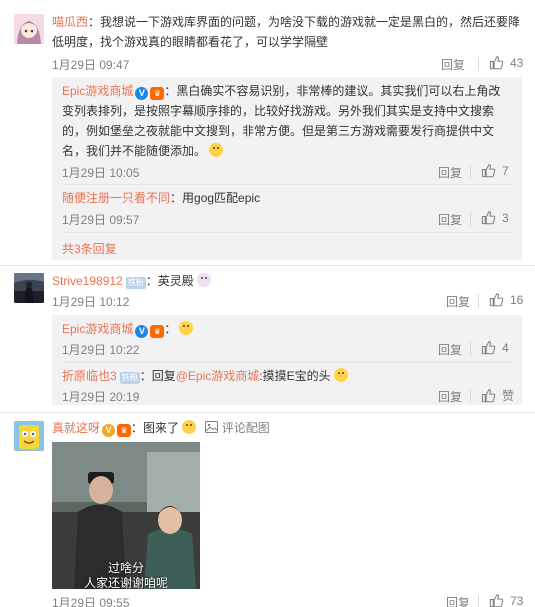 Image resolution: width=535 pixels, height=607 pixels. Describe the element at coordinates (91, 302) in the screenshot. I see `comment-time: 1月29日 10:12` at that location.